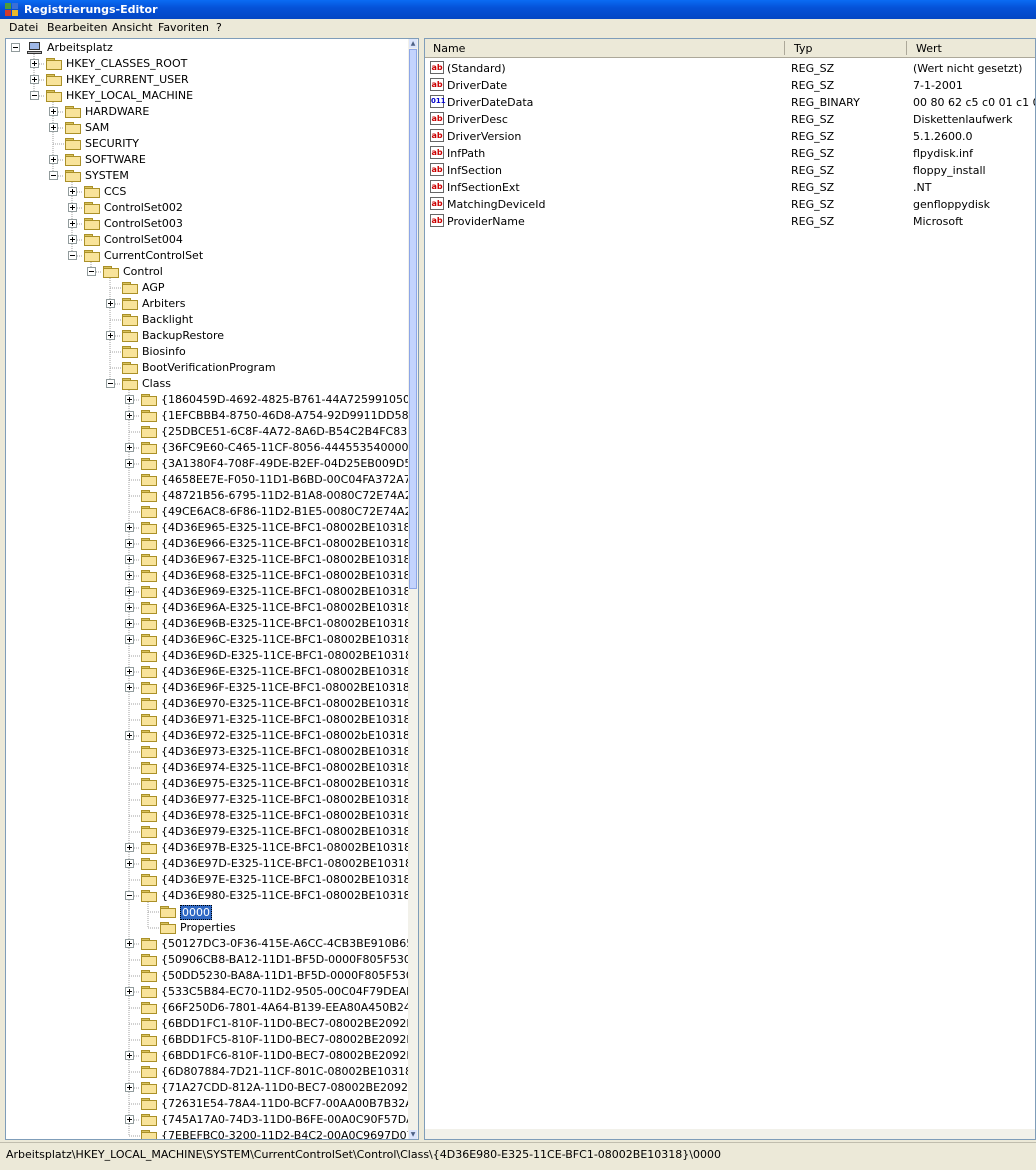 The image size is (1036, 1170). I want to click on value-row: ab InfSection REG_SZ floppy_install, so click(730, 170).